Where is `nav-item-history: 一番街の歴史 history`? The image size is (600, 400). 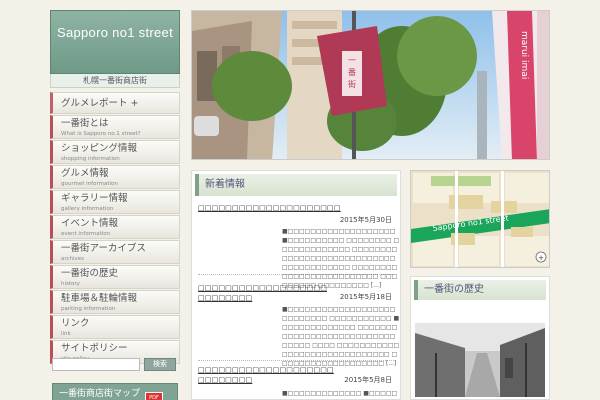 nav-item-history: 一番街の歴史 history is located at coordinates (115, 277).